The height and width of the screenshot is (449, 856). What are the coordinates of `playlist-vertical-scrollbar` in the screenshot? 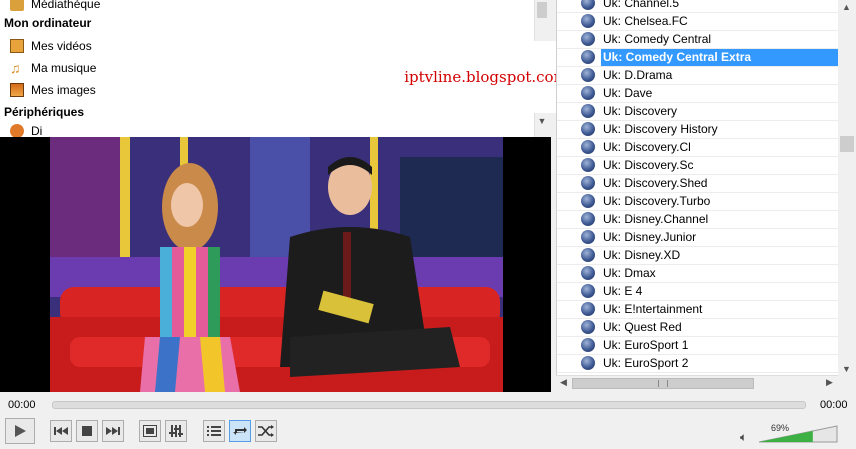 It's located at (847, 187).